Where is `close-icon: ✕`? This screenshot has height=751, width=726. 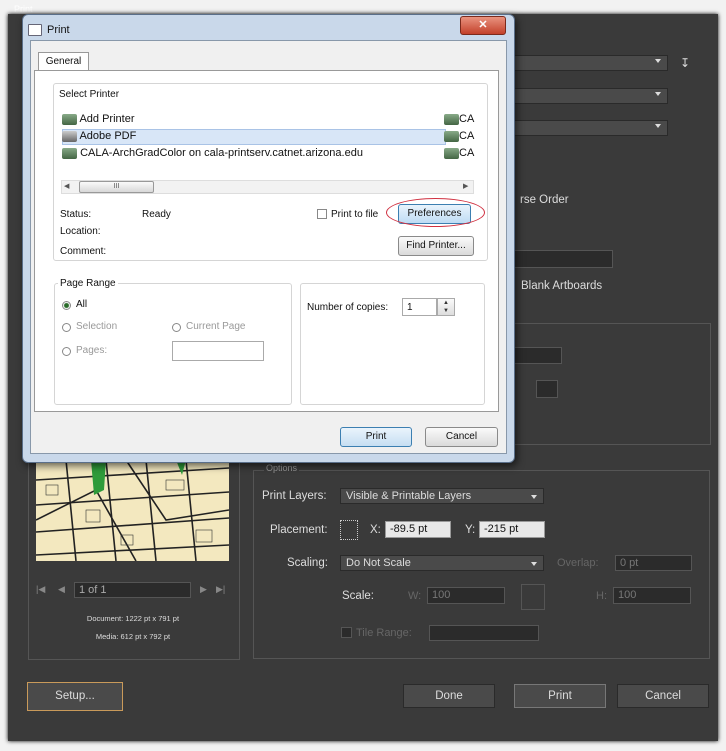 close-icon: ✕ is located at coordinates (483, 25).